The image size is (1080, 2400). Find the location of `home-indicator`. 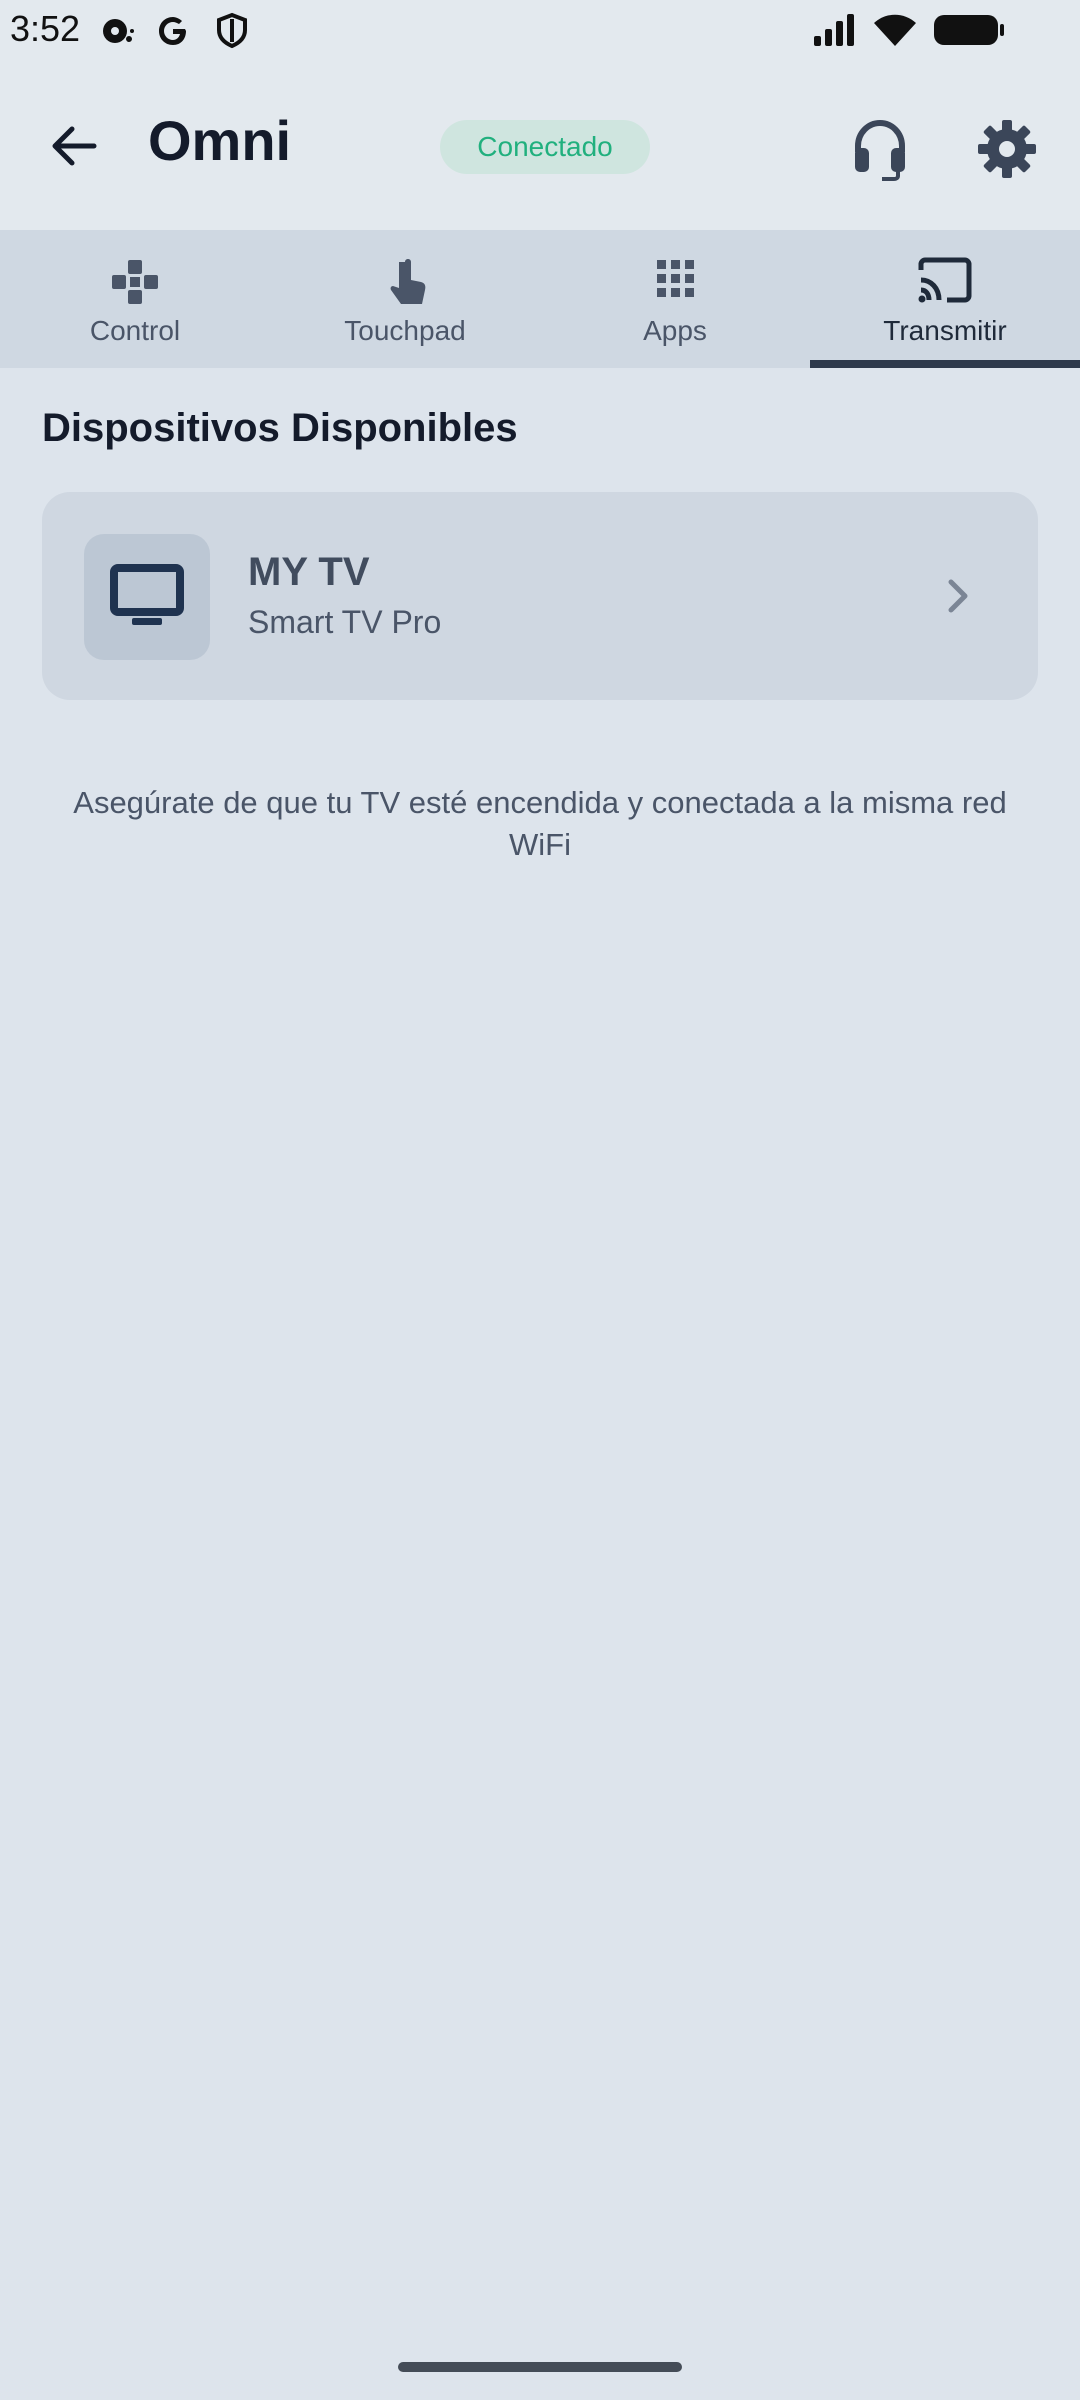

home-indicator is located at coordinates (540, 2367).